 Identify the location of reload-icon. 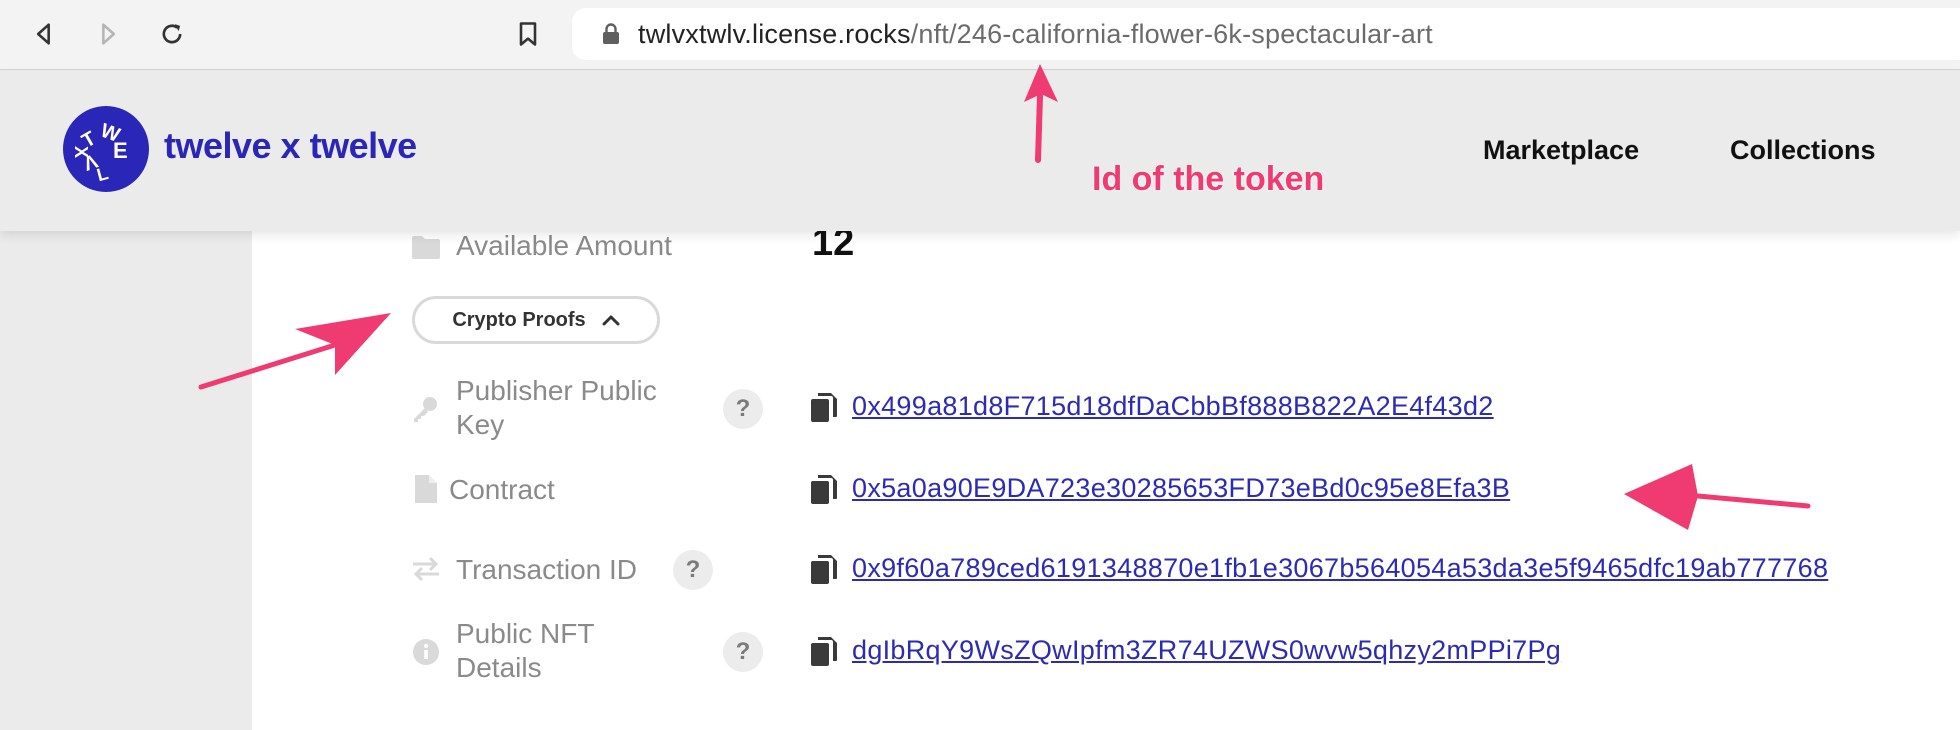
(172, 34).